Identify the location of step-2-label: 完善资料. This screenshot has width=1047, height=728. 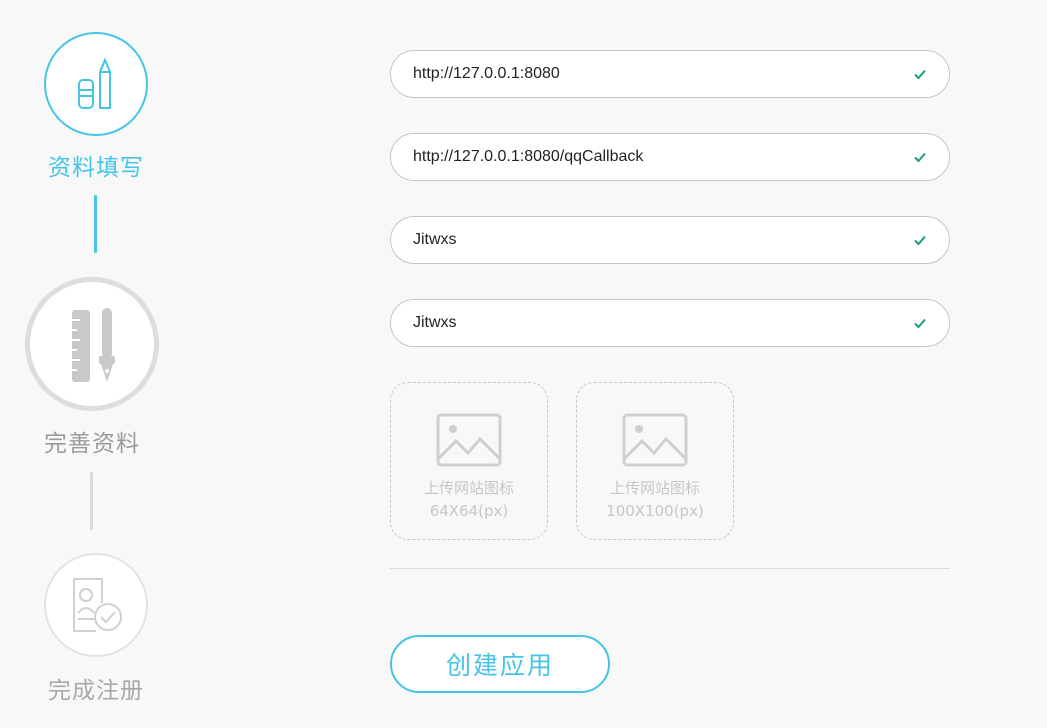
(92, 444).